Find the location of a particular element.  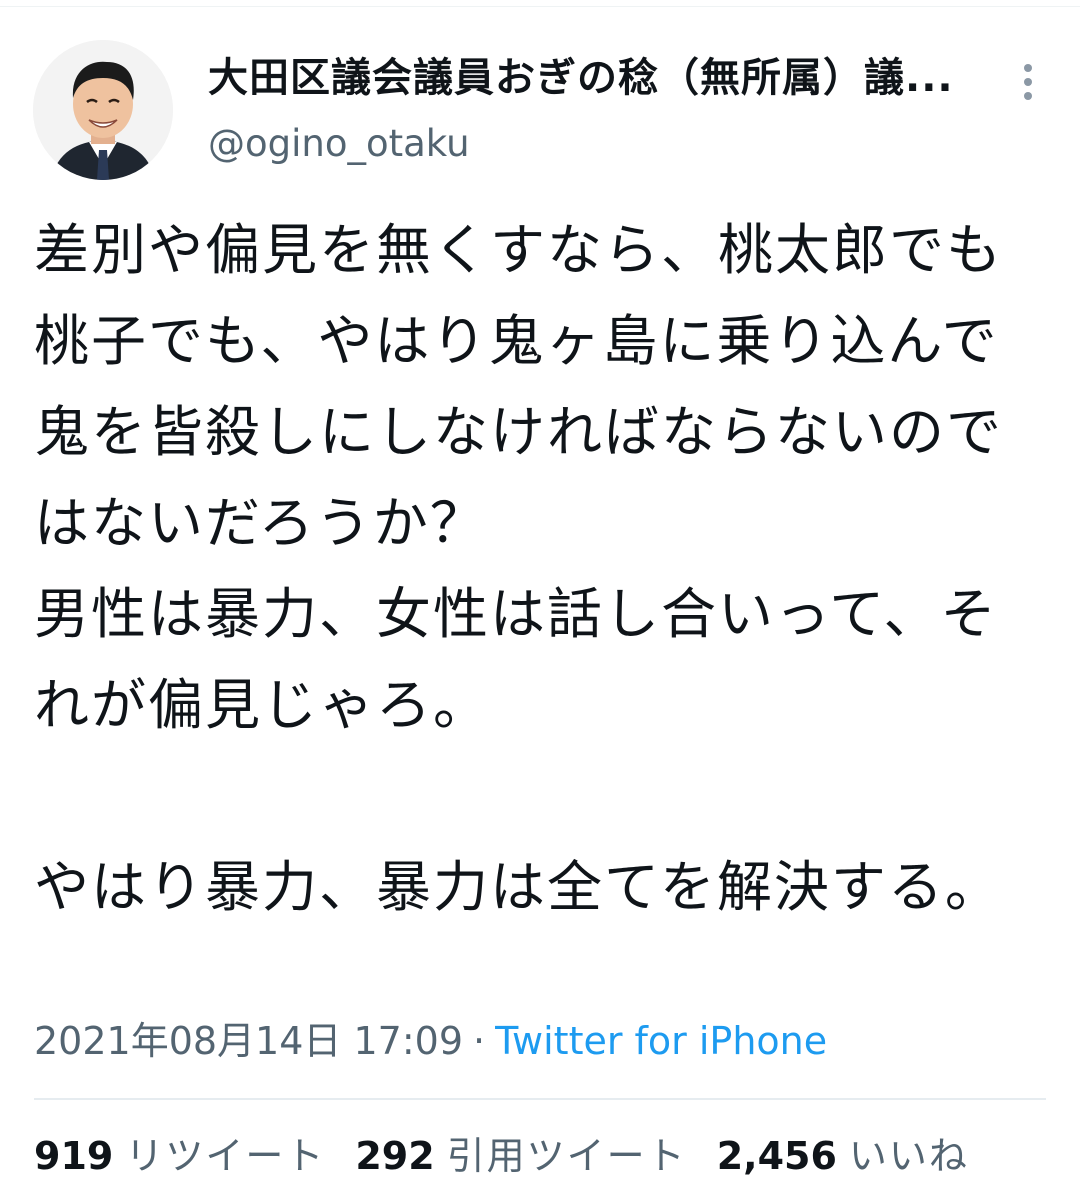

tweet-stats: 919 リツイート 292 引用ツイート 2,456 いいね is located at coordinates (516, 1156).